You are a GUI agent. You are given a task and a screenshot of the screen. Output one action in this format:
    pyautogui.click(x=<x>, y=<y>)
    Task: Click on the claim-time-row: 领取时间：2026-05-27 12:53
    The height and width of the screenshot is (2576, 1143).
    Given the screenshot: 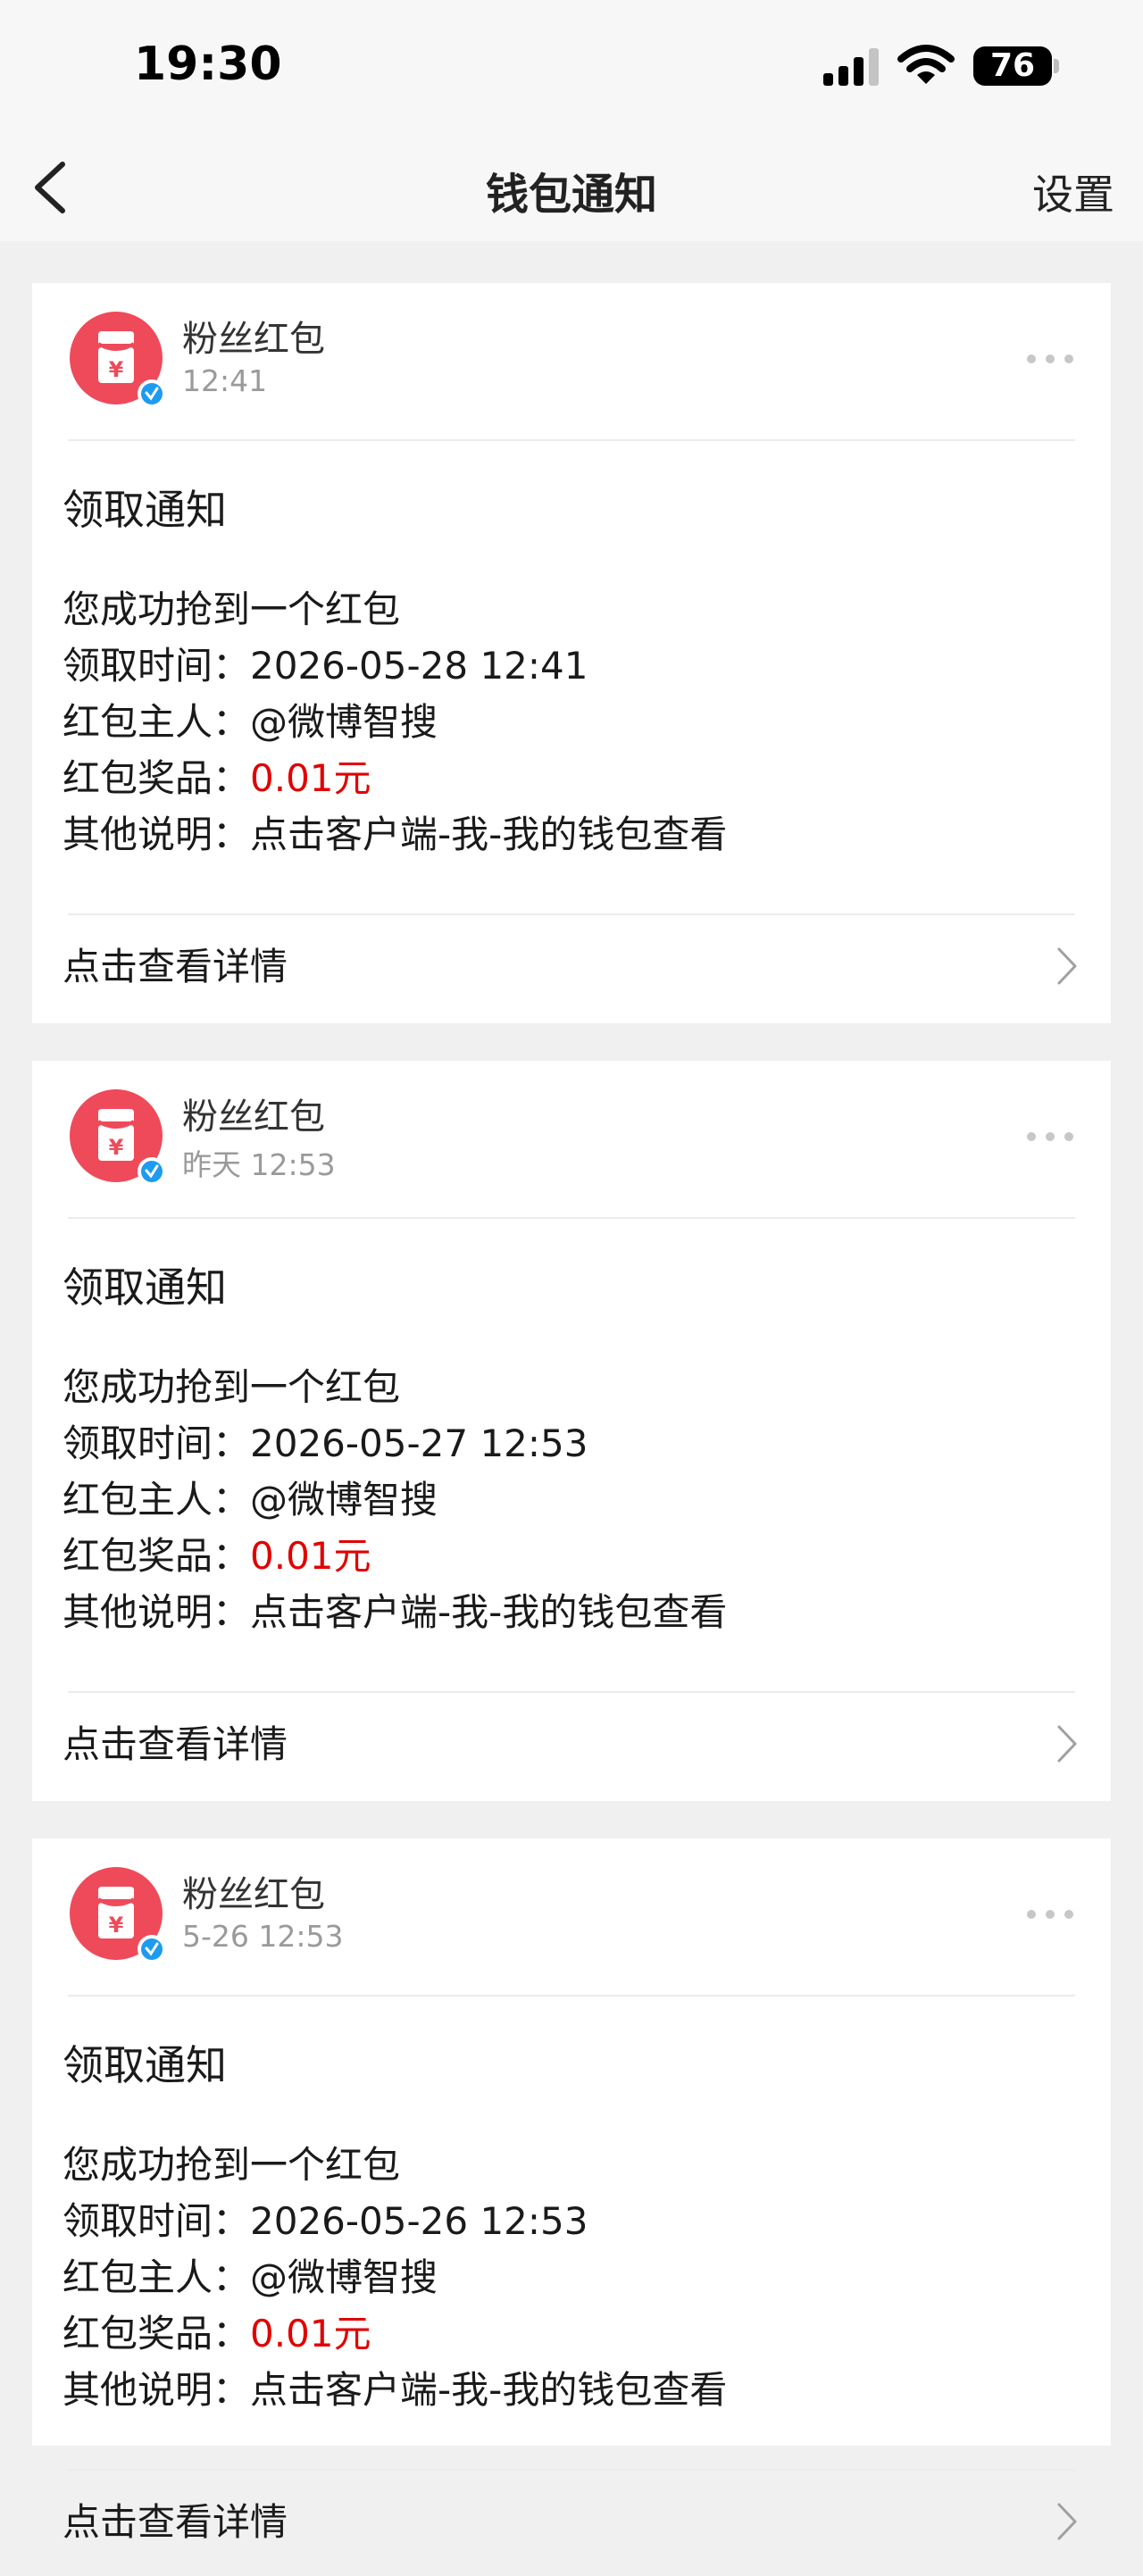 What is the action you would take?
    pyautogui.click(x=395, y=1443)
    